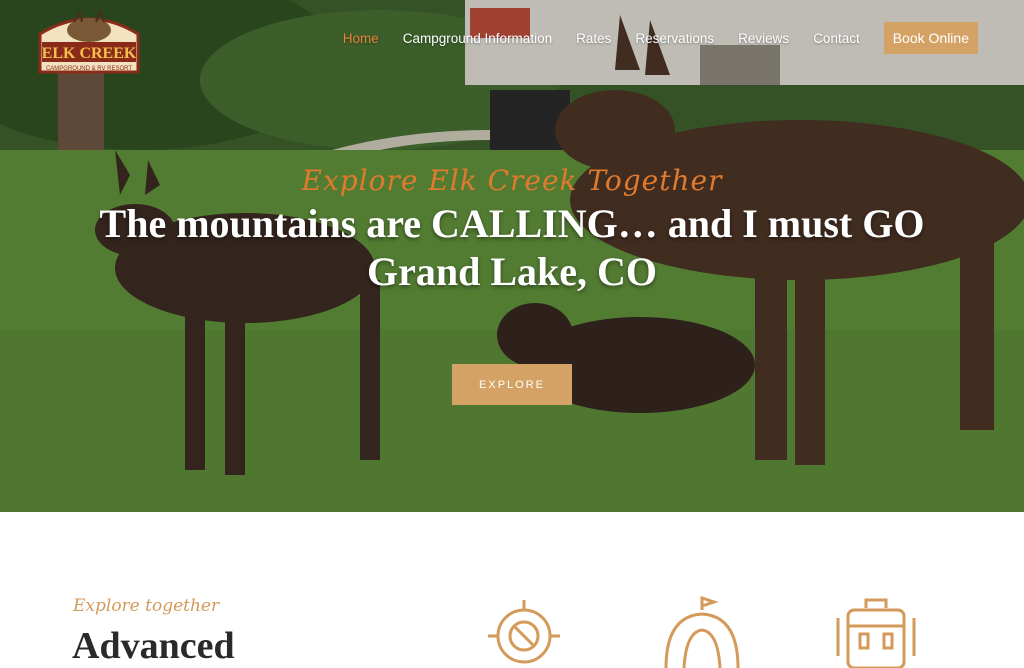 The height and width of the screenshot is (668, 1024). Describe the element at coordinates (930, 38) in the screenshot. I see `book-online-button: Book Online` at that location.